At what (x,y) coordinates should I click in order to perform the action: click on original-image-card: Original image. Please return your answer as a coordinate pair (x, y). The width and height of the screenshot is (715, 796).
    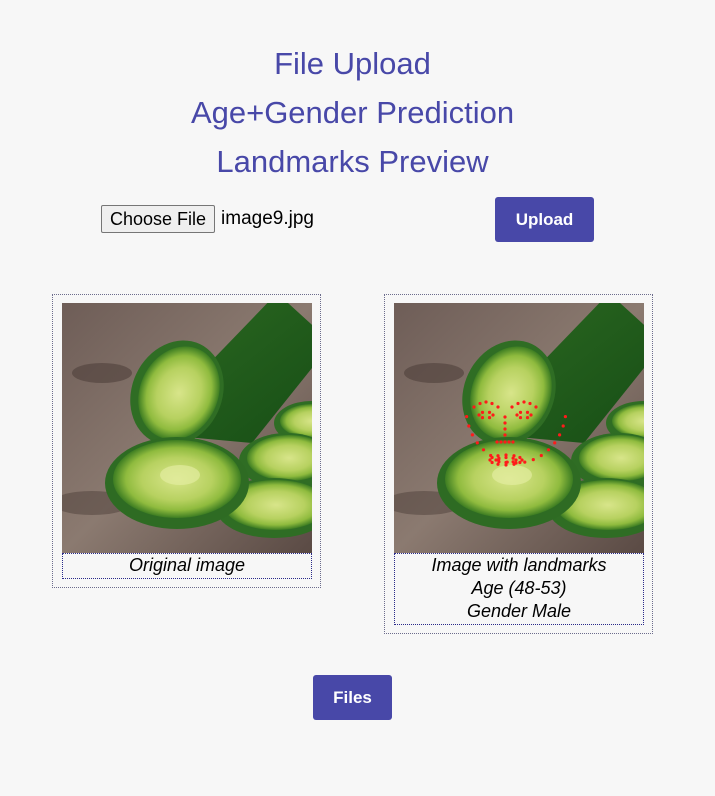
    Looking at the image, I should click on (186, 441).